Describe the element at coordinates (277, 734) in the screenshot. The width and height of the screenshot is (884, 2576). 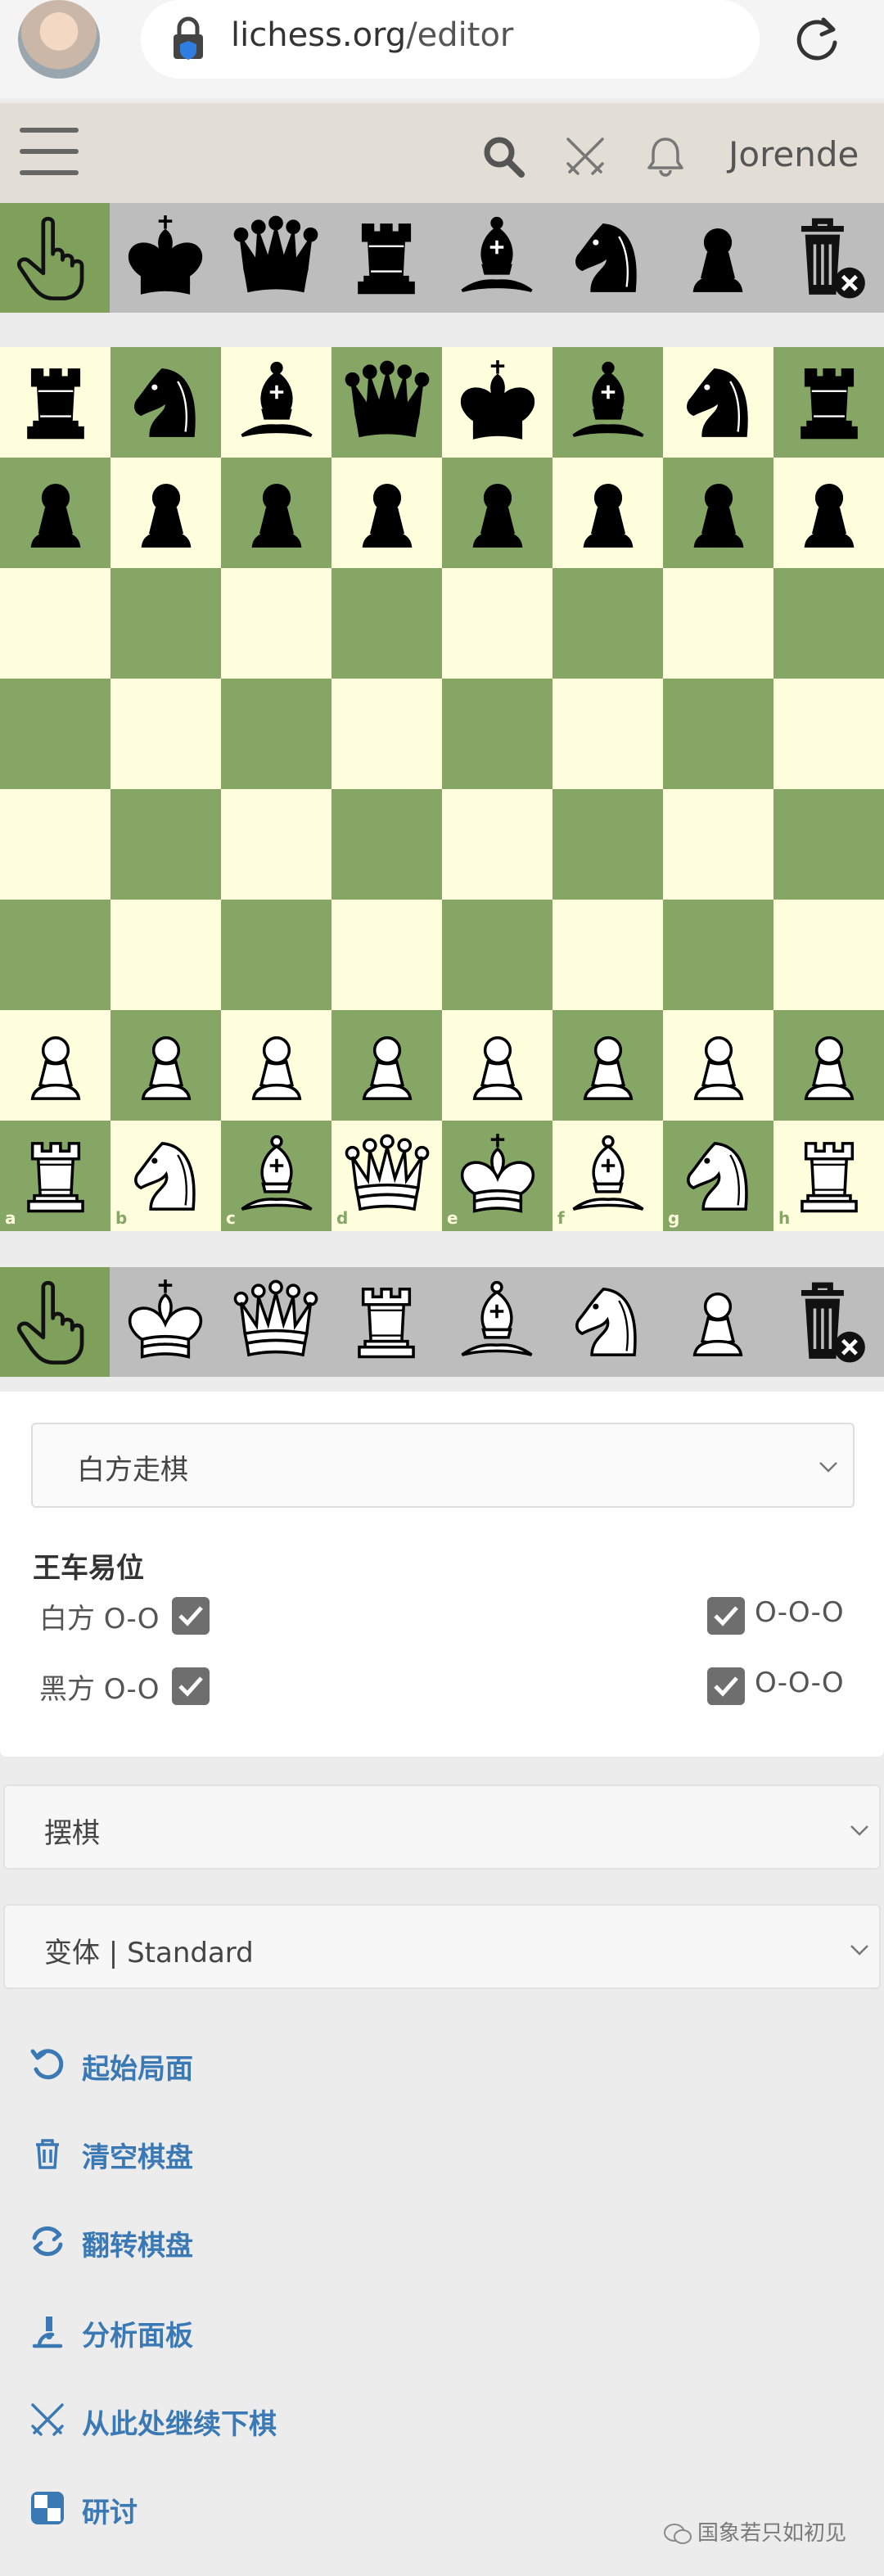
I see `board-square-c5` at that location.